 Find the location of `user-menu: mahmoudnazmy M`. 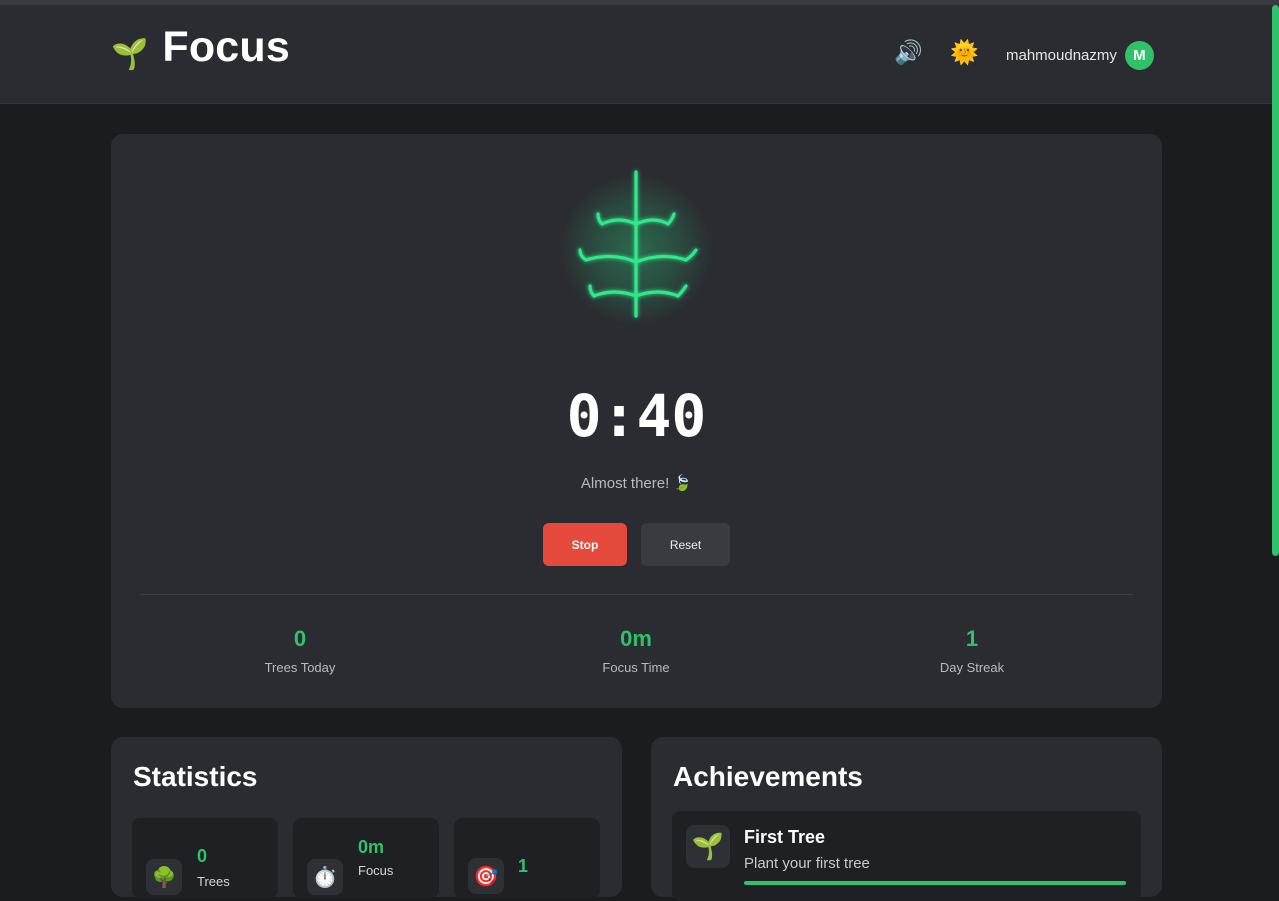

user-menu: mahmoudnazmy M is located at coordinates (1080, 55).